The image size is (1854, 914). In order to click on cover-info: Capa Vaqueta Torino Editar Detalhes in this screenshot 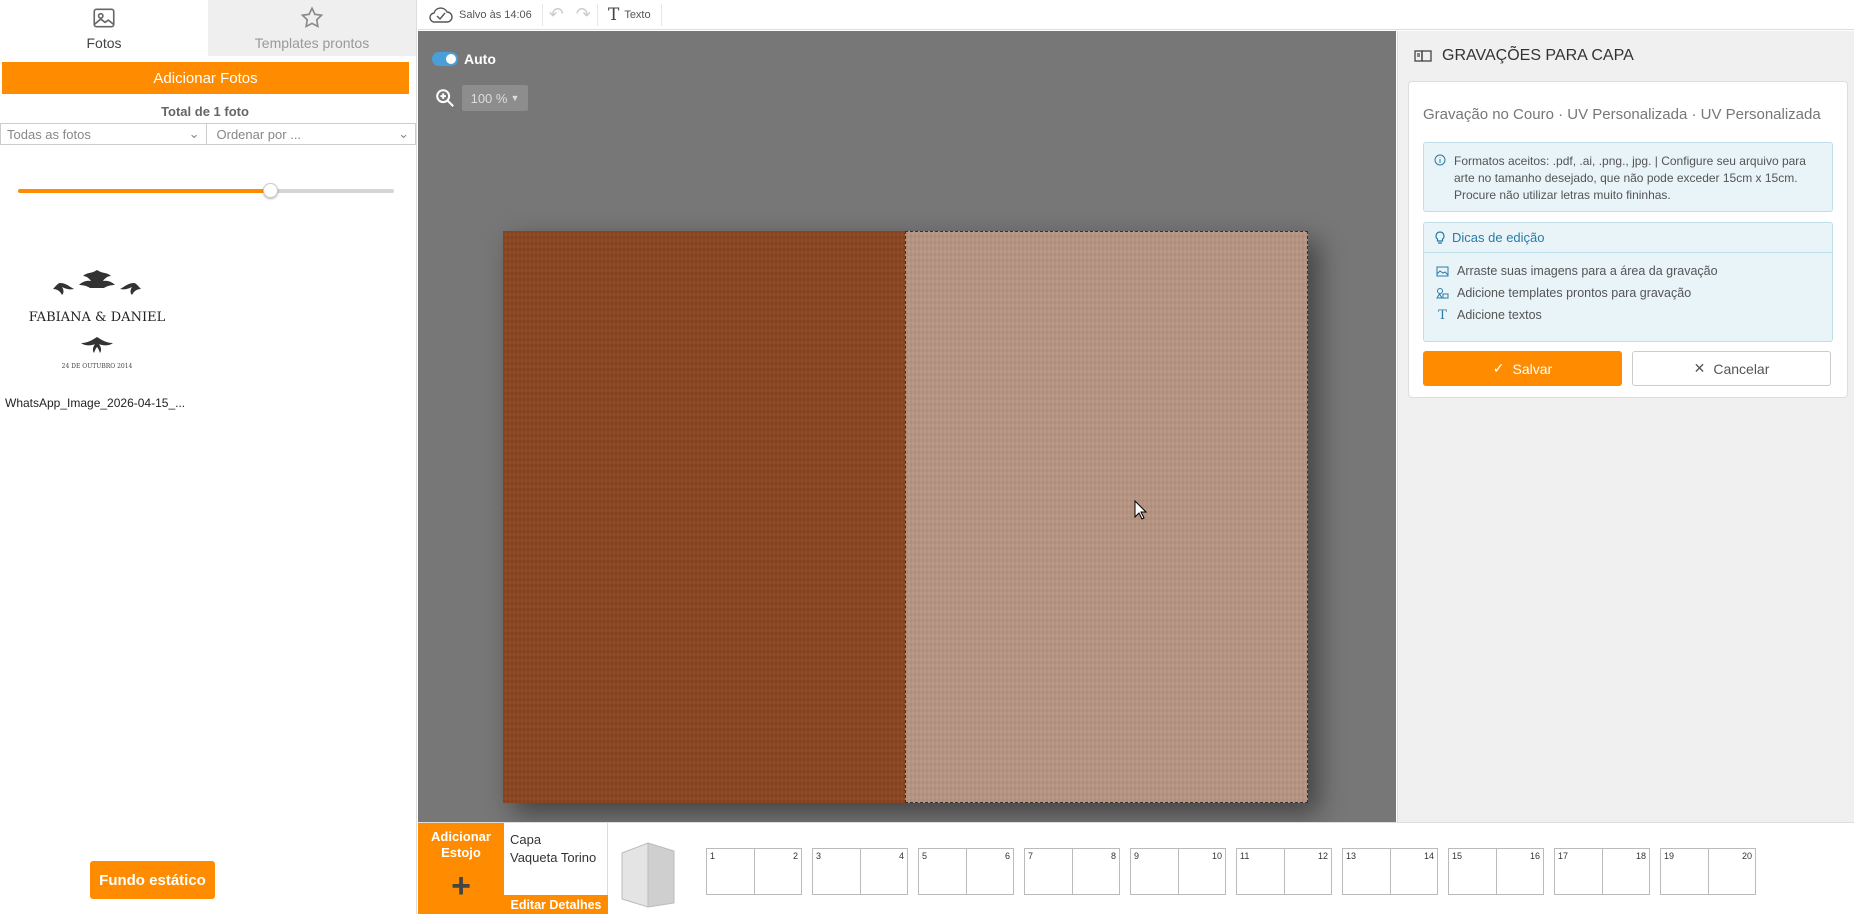, I will do `click(556, 868)`.